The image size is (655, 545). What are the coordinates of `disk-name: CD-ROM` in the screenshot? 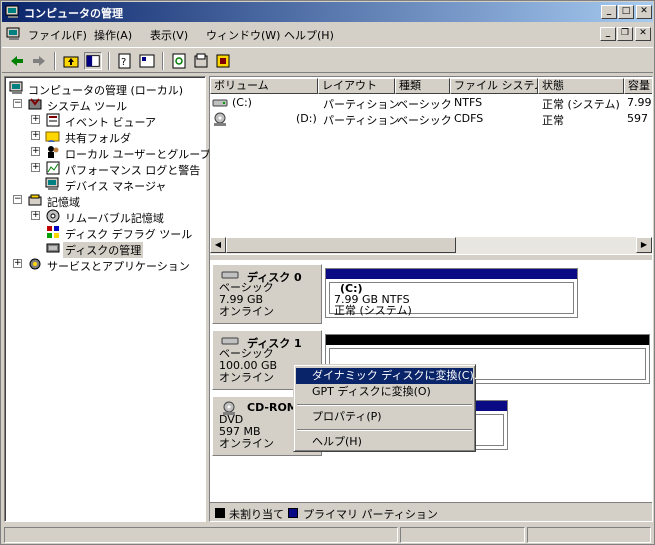 It's located at (272, 407).